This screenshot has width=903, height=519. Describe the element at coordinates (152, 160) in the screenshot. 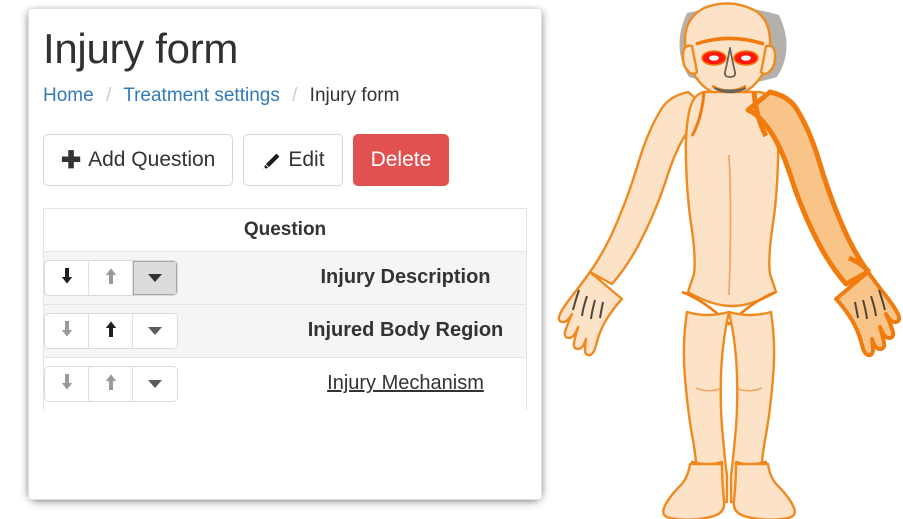

I see `add-question-label: Add Question` at that location.